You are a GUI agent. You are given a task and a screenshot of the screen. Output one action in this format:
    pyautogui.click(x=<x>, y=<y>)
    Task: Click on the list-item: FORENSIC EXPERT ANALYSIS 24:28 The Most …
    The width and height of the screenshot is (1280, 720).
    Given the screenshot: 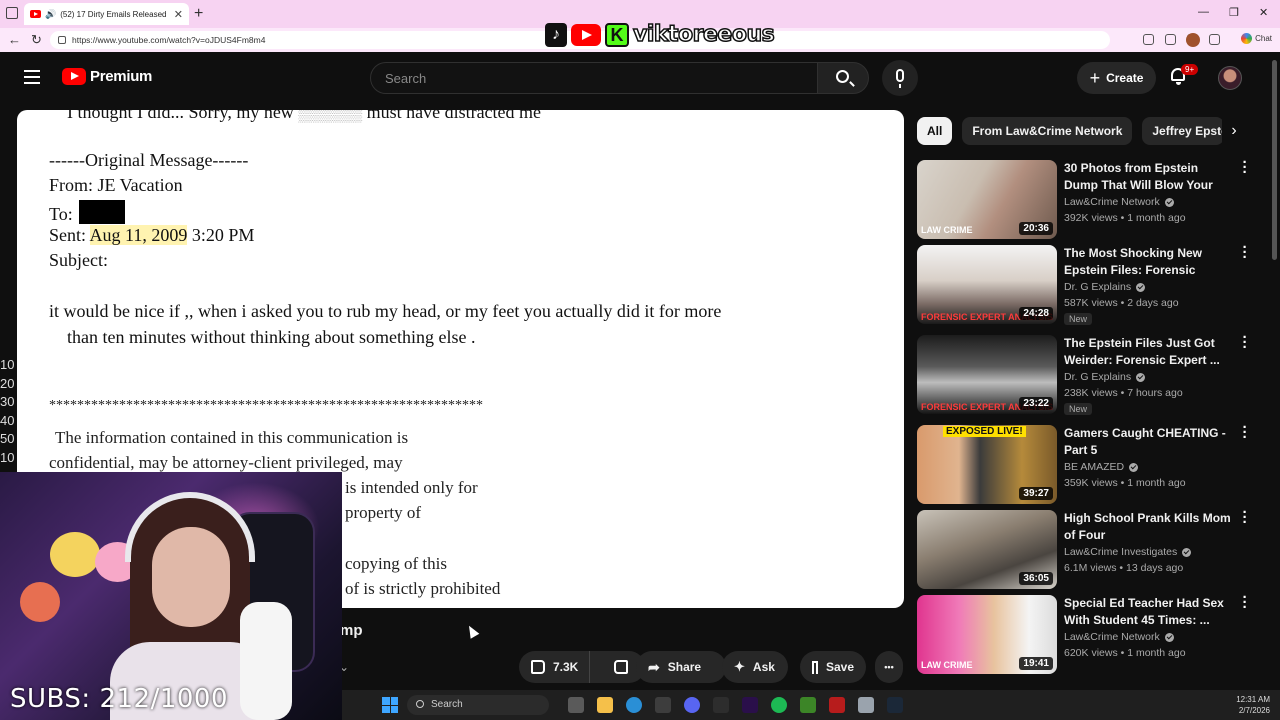 What is the action you would take?
    pyautogui.click(x=1089, y=282)
    